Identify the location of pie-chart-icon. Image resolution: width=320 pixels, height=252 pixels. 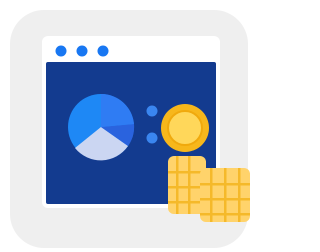
(101, 127).